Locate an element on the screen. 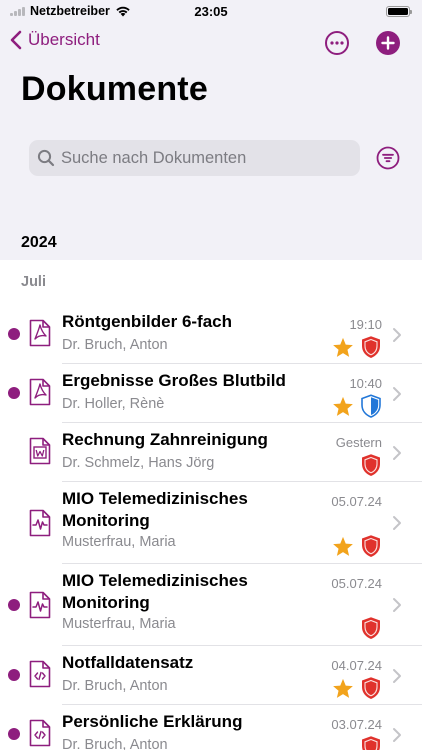  document-row: Notfalldatensatz Dr. Bruch, Anton 04.07.24 is located at coordinates (211, 675).